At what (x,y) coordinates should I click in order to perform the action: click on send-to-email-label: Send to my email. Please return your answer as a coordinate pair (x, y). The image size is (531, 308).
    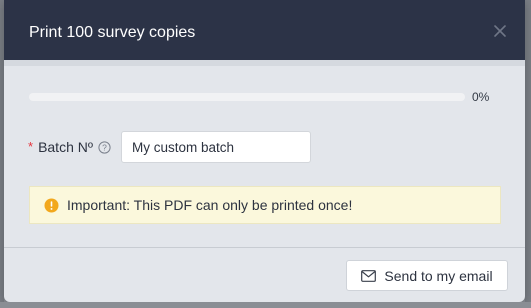
    Looking at the image, I should click on (438, 275).